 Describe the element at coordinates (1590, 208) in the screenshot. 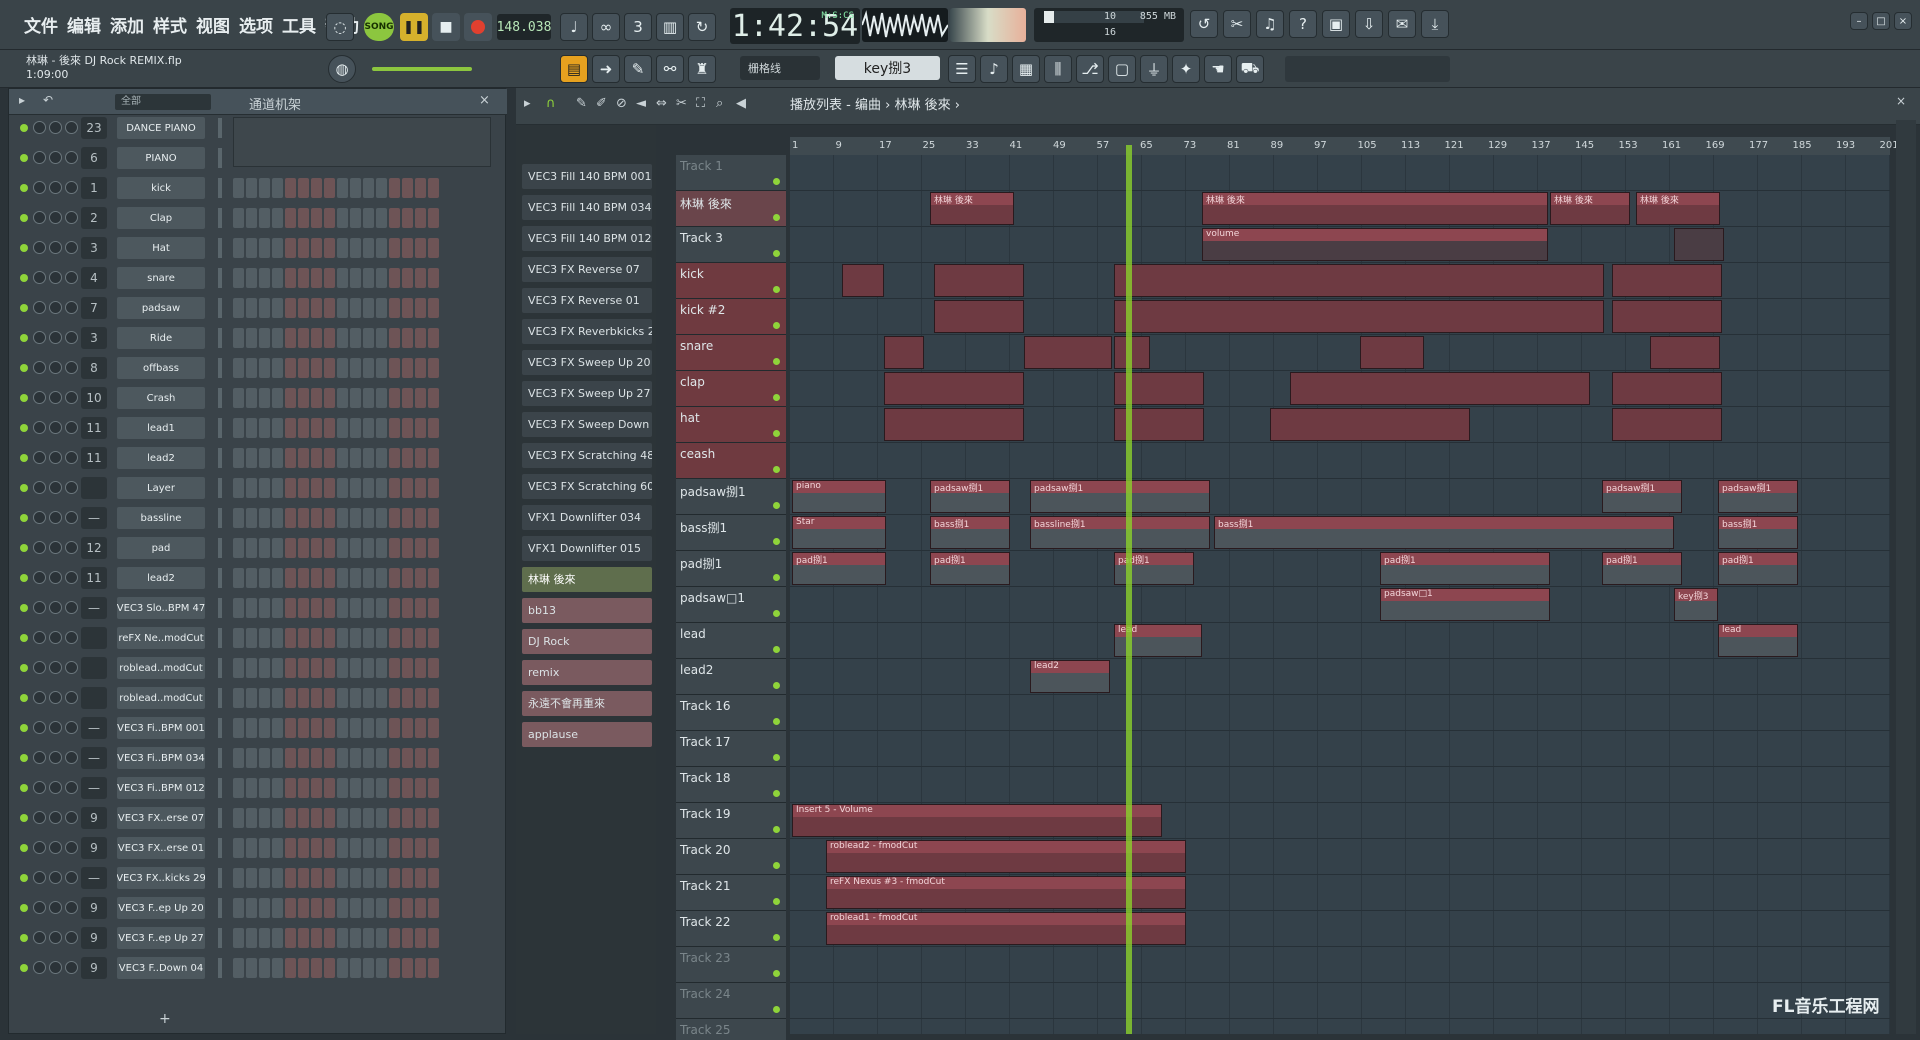

I see `playlist-clip: 林琳 後來` at that location.